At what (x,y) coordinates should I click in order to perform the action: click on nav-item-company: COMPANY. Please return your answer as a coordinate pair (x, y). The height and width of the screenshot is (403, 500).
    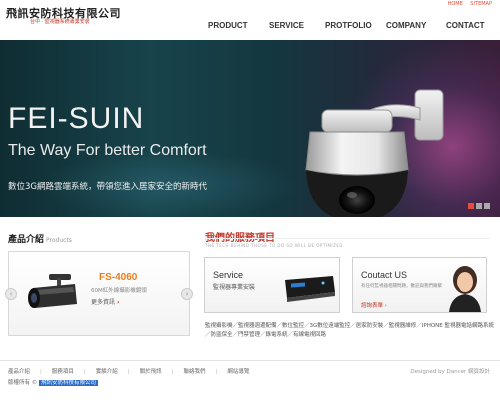
    Looking at the image, I should click on (406, 25).